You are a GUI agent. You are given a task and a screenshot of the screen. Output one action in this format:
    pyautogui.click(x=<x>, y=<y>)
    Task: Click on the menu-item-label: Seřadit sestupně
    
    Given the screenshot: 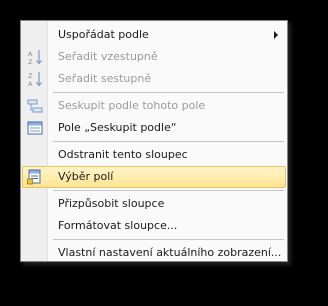 What is the action you would take?
    pyautogui.click(x=105, y=78)
    